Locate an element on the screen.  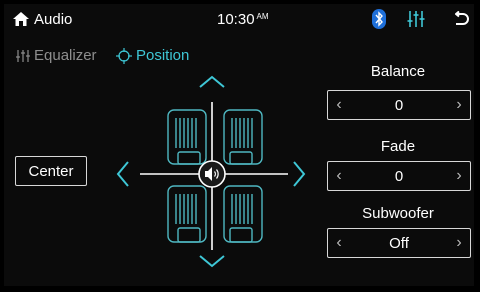
seat-front-right is located at coordinates (243, 137).